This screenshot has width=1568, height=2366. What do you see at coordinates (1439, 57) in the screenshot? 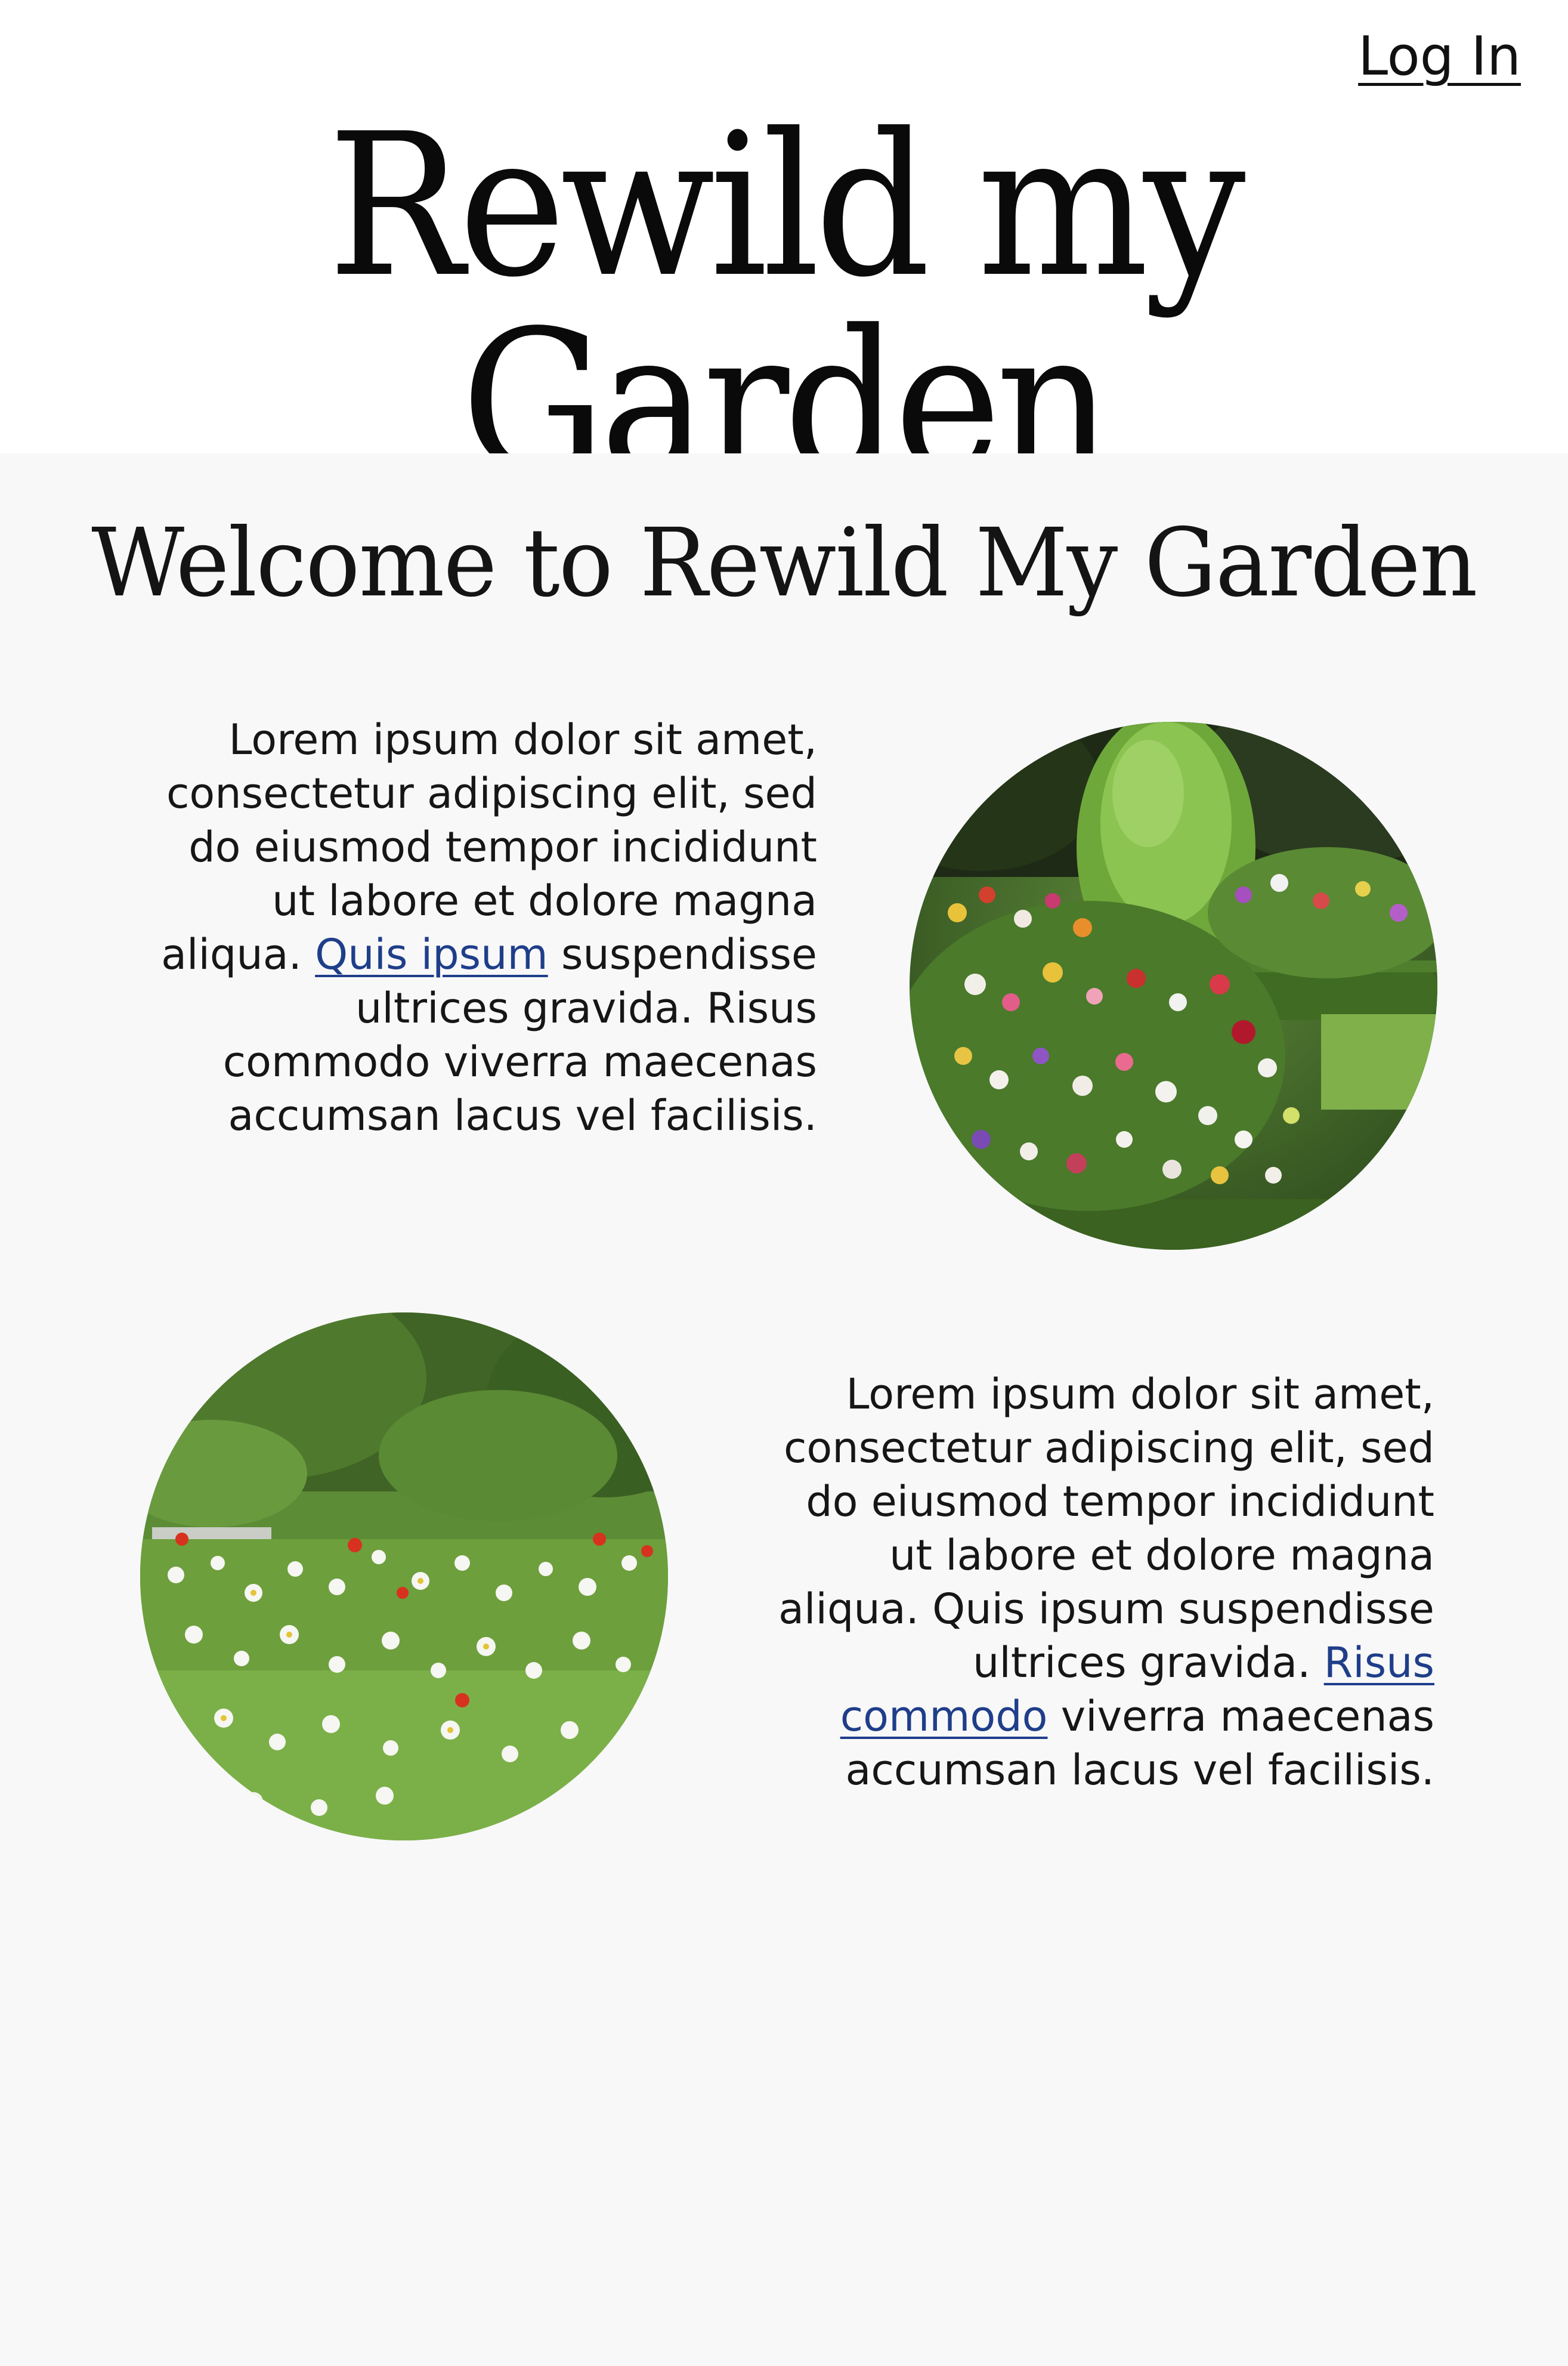
I see `login-link: Log In` at bounding box center [1439, 57].